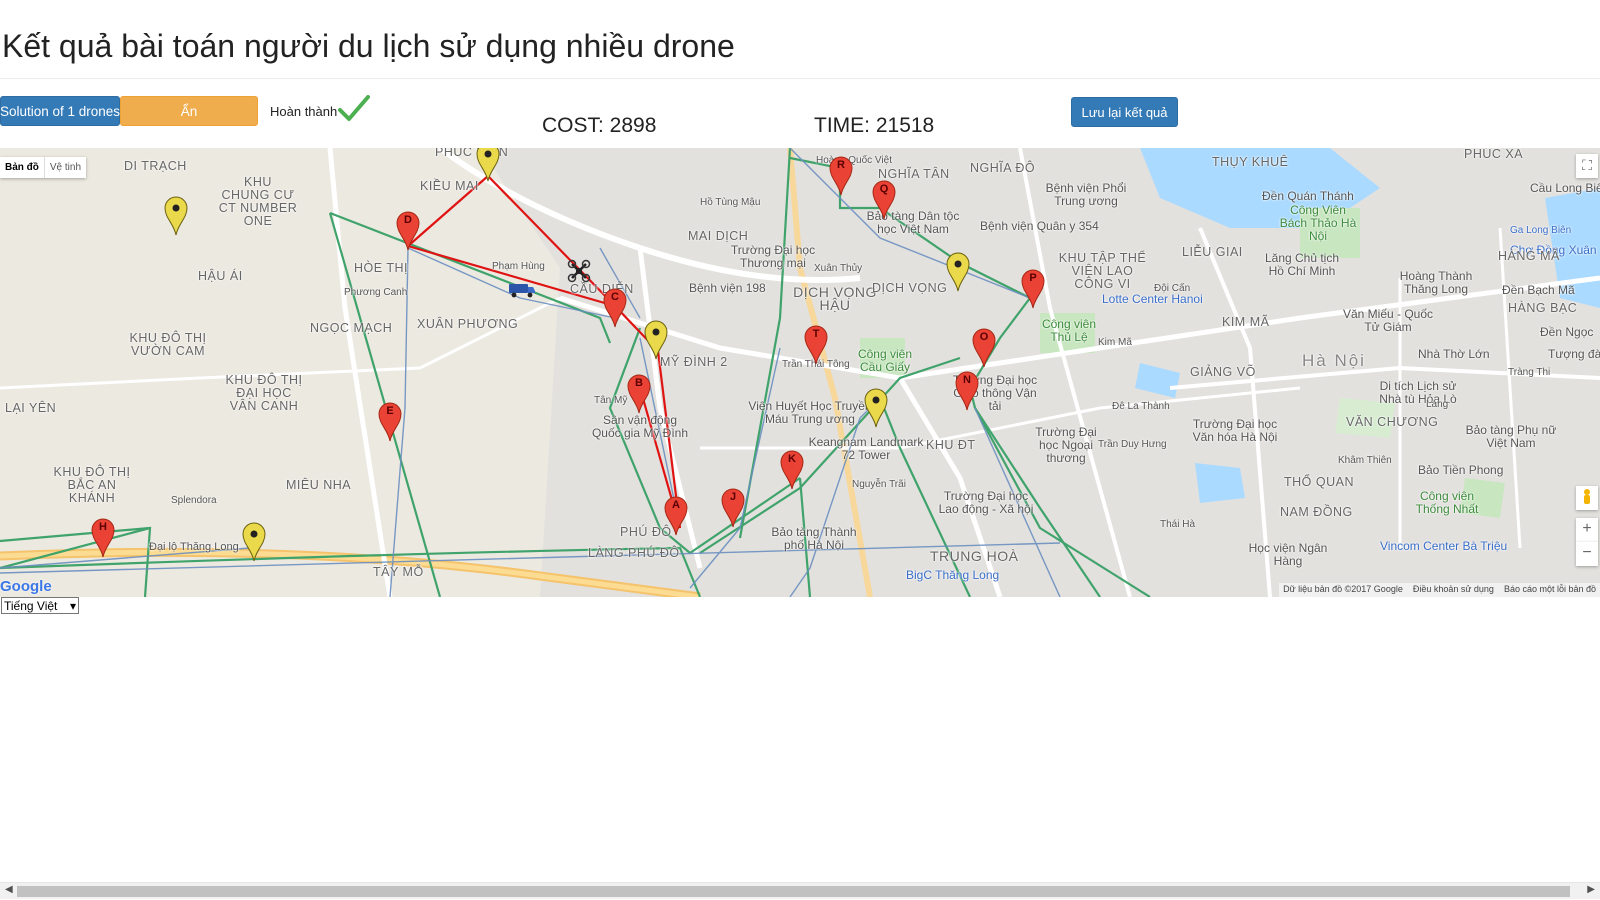 This screenshot has width=1600, height=900. I want to click on map-label: THỔ QUAN, so click(1319, 482).